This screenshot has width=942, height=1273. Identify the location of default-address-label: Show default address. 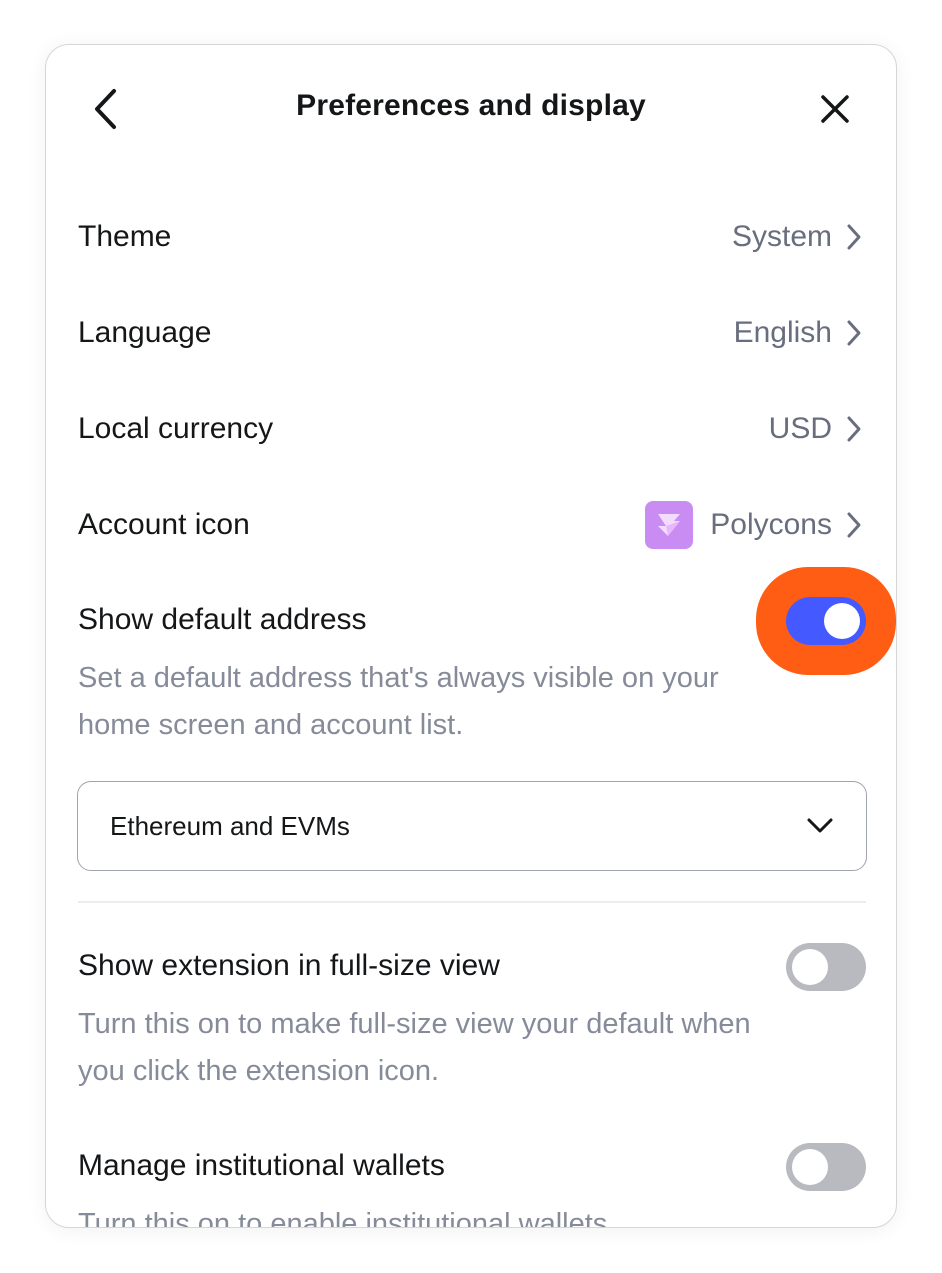
(222, 619).